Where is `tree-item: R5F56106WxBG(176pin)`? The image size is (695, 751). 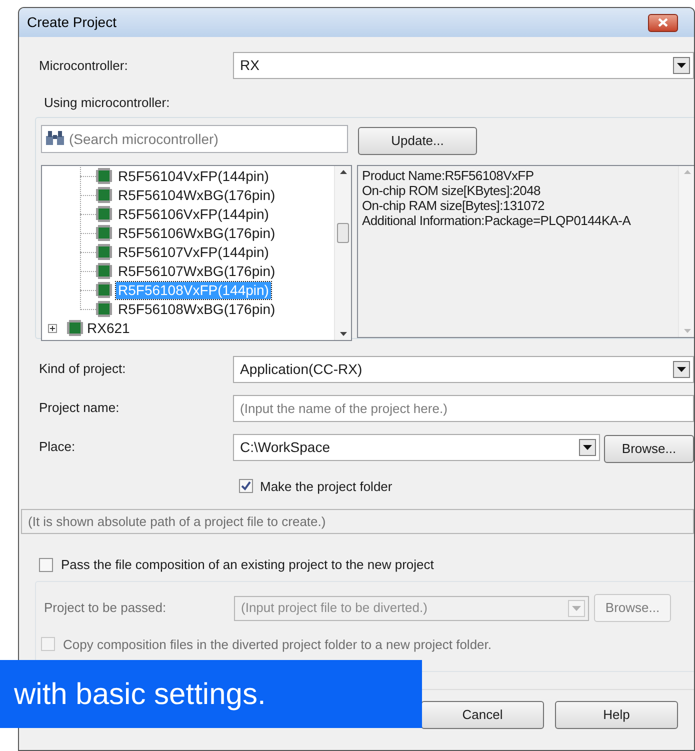
tree-item: R5F56106WxBG(176pin) is located at coordinates (197, 233).